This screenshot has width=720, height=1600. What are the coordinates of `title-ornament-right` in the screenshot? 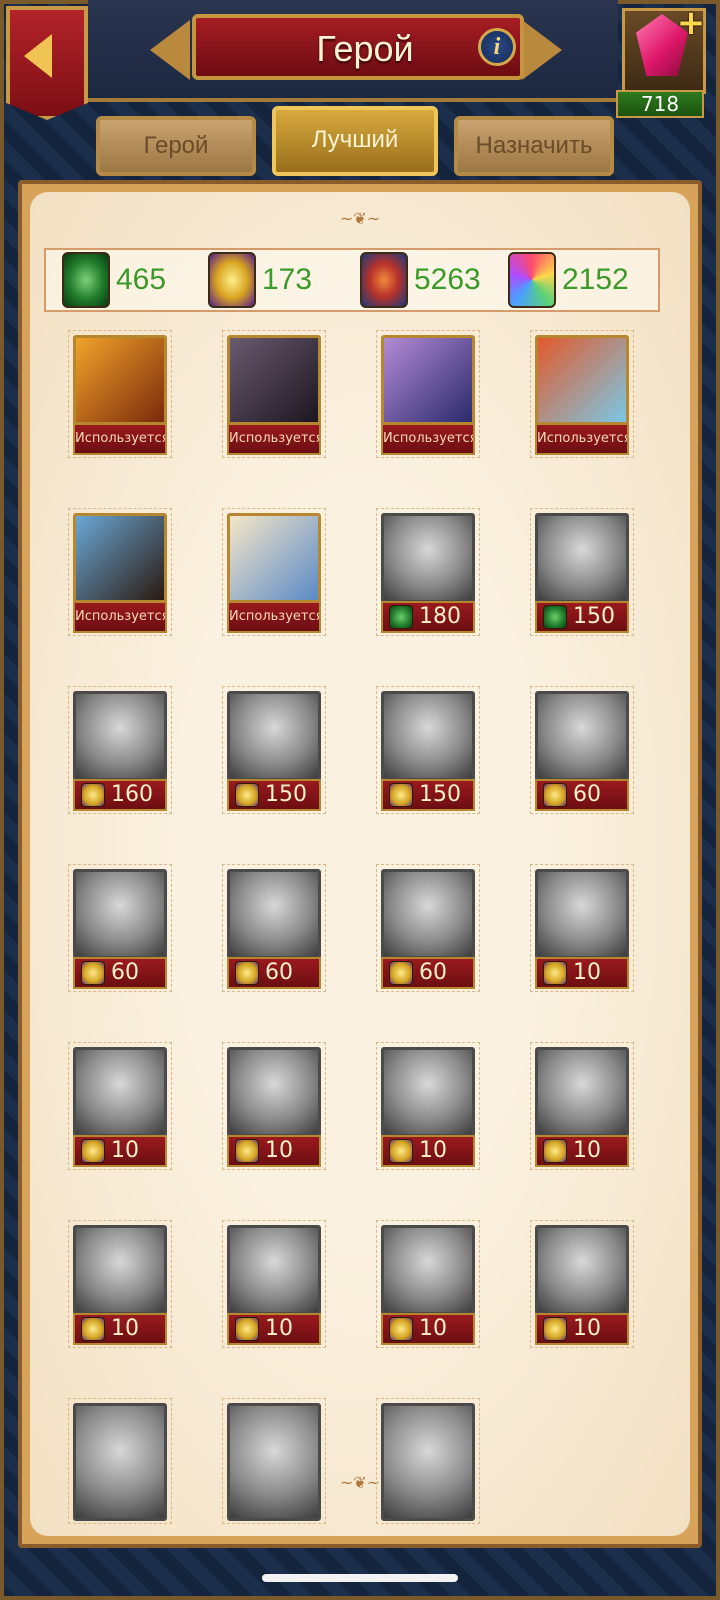 It's located at (542, 50).